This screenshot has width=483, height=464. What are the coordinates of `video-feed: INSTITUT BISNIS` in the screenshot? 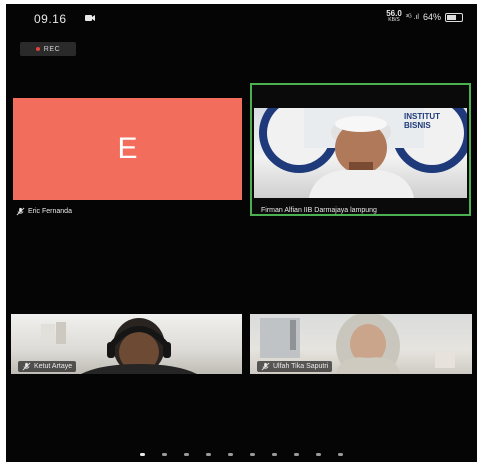 It's located at (360, 153).